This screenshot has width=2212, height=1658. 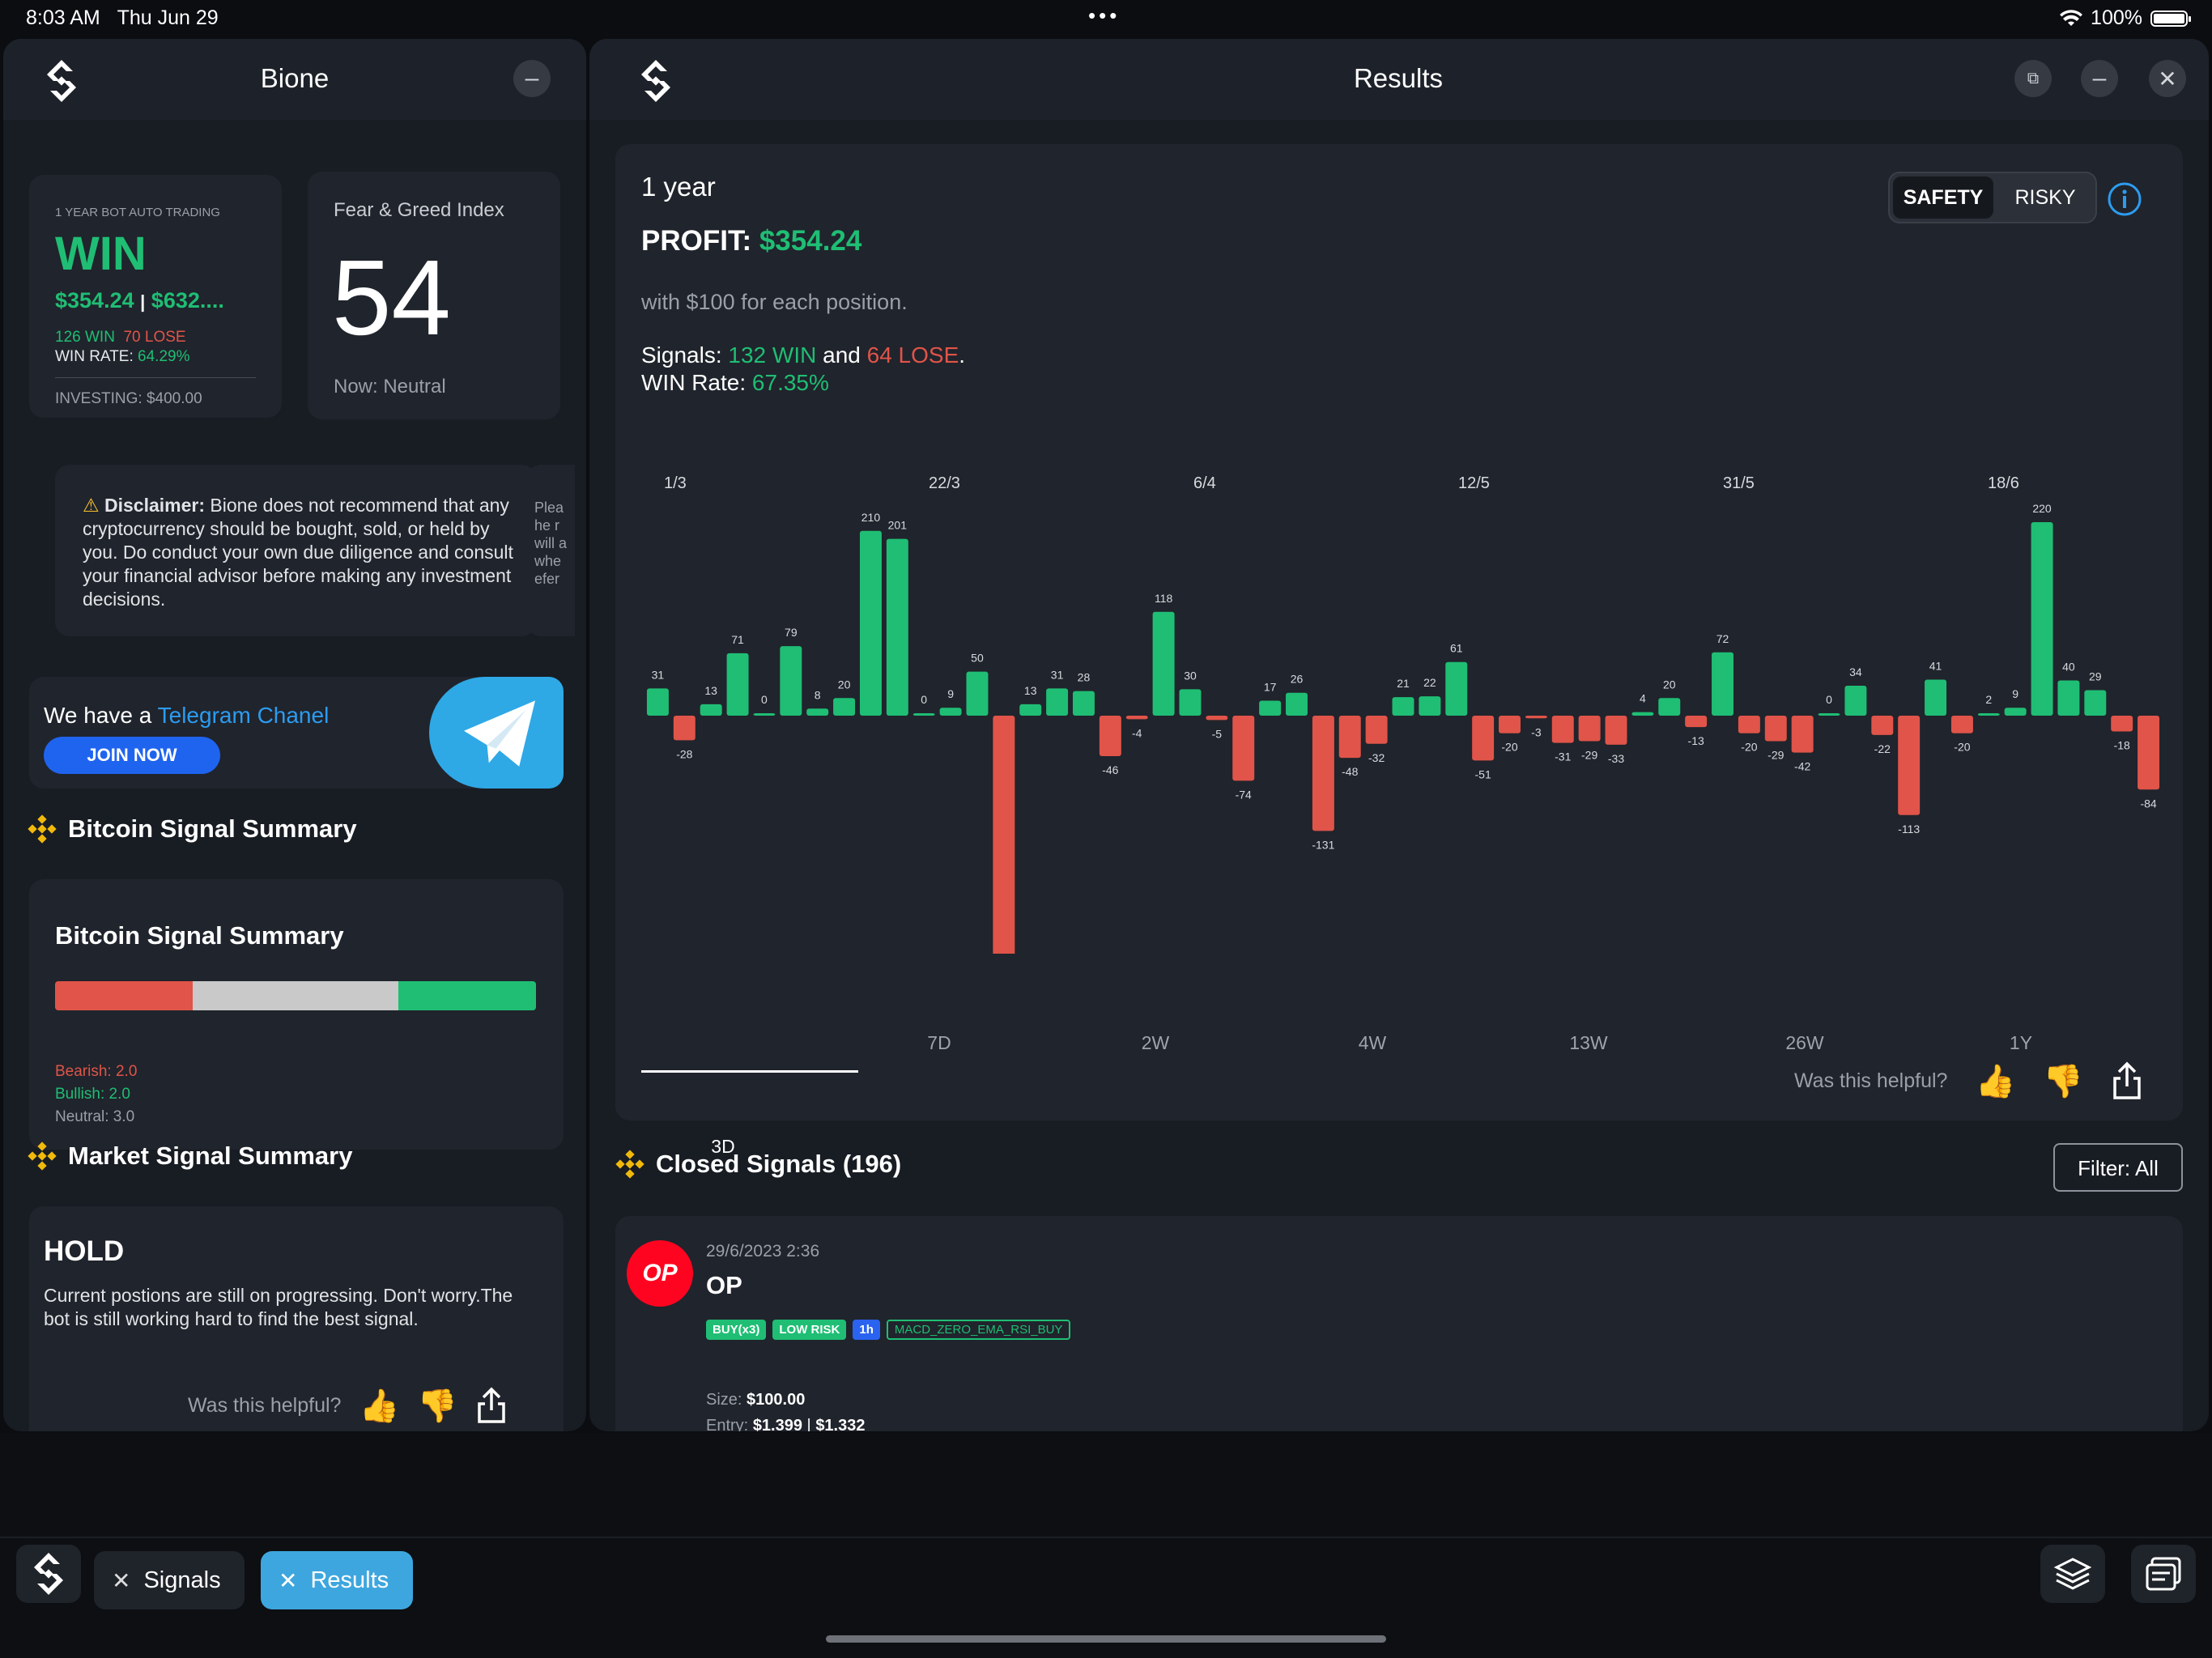 I want to click on telegram-banner: We have a Telegram Chanel JOIN NOW, so click(x=297, y=733).